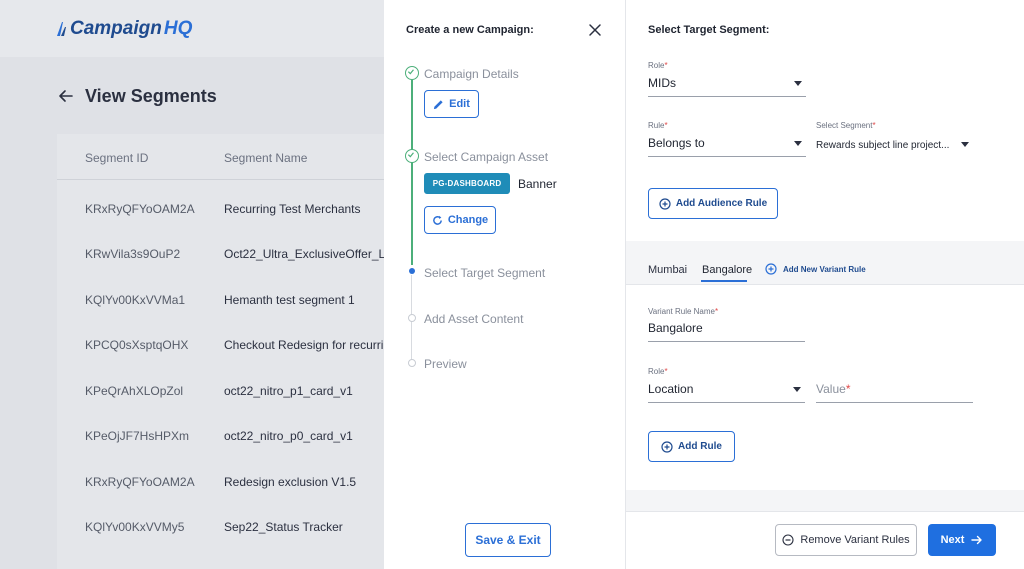 The width and height of the screenshot is (1024, 569). I want to click on table-row-segment-id: KPCQ0sXsptqOHX, so click(150, 345).